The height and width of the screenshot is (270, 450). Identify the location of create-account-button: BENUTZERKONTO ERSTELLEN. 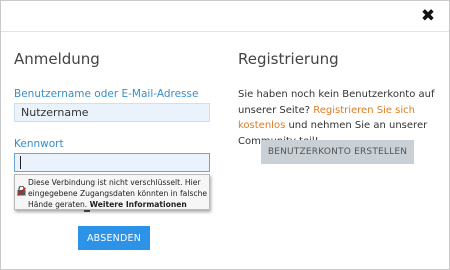
(337, 152).